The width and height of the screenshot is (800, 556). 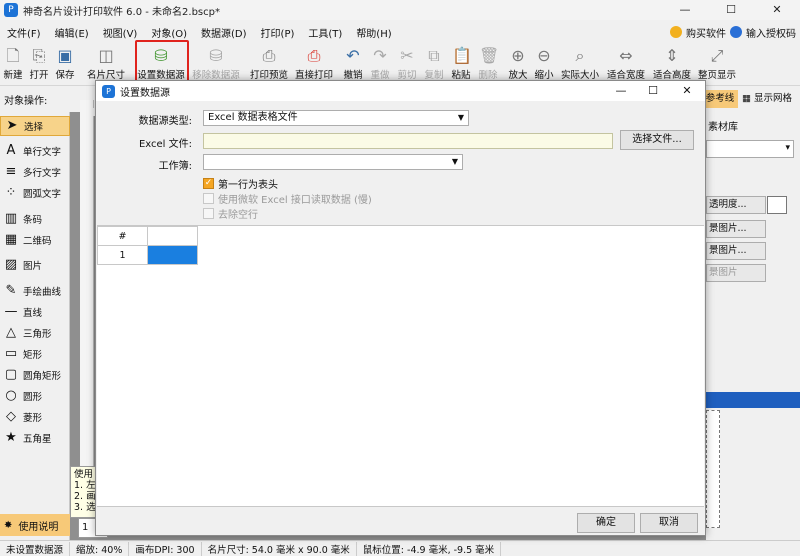 I want to click on fit-height-button: ⇕ 适合高度, so click(x=672, y=65).